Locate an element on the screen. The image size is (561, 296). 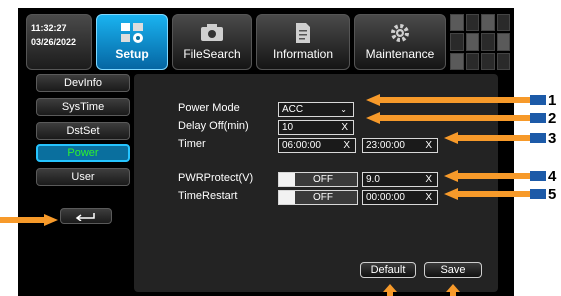
timer-start-value: 06:00:00 is located at coordinates (301, 145).